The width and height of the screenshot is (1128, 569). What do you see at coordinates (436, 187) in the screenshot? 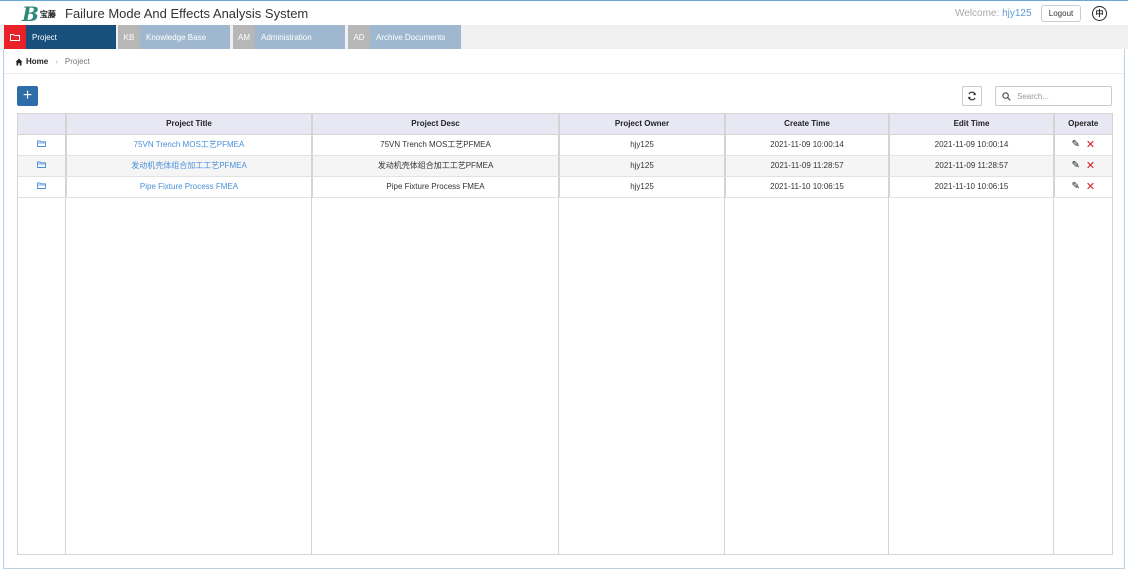
I see `project-desc-cell: Pipe Fixture Process FMEA` at bounding box center [436, 187].